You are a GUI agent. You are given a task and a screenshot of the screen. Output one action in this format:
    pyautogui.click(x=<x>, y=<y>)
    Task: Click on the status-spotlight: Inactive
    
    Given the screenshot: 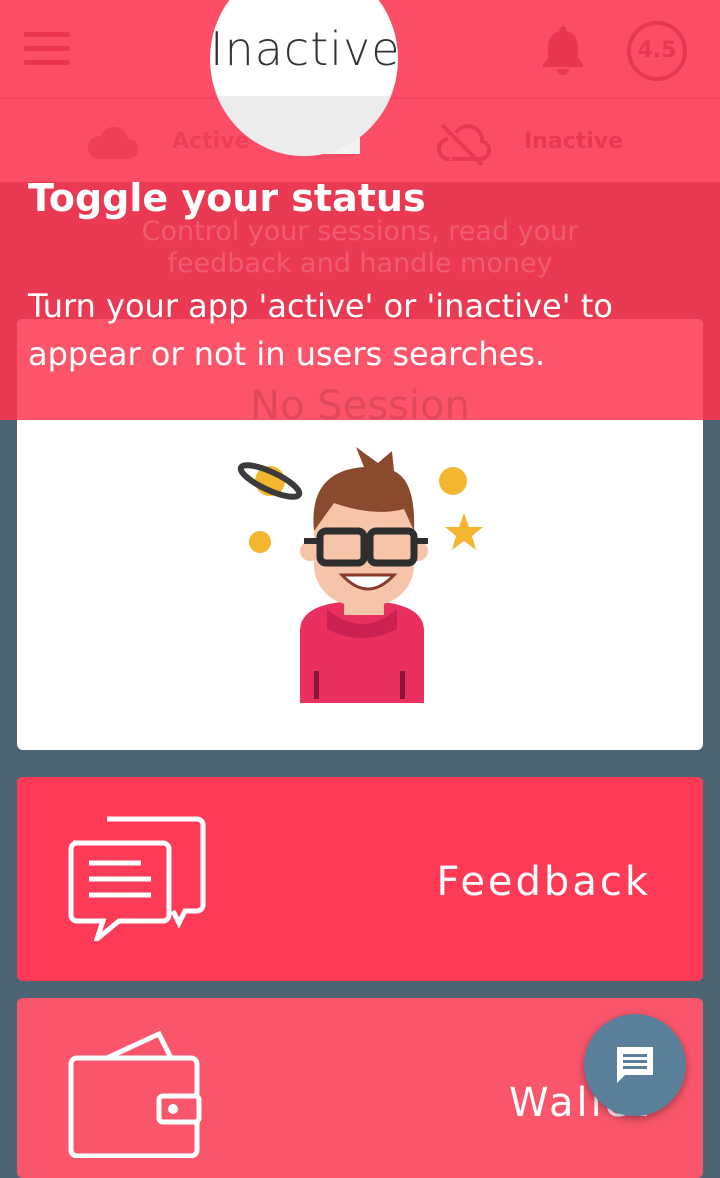 What is the action you would take?
    pyautogui.click(x=304, y=78)
    